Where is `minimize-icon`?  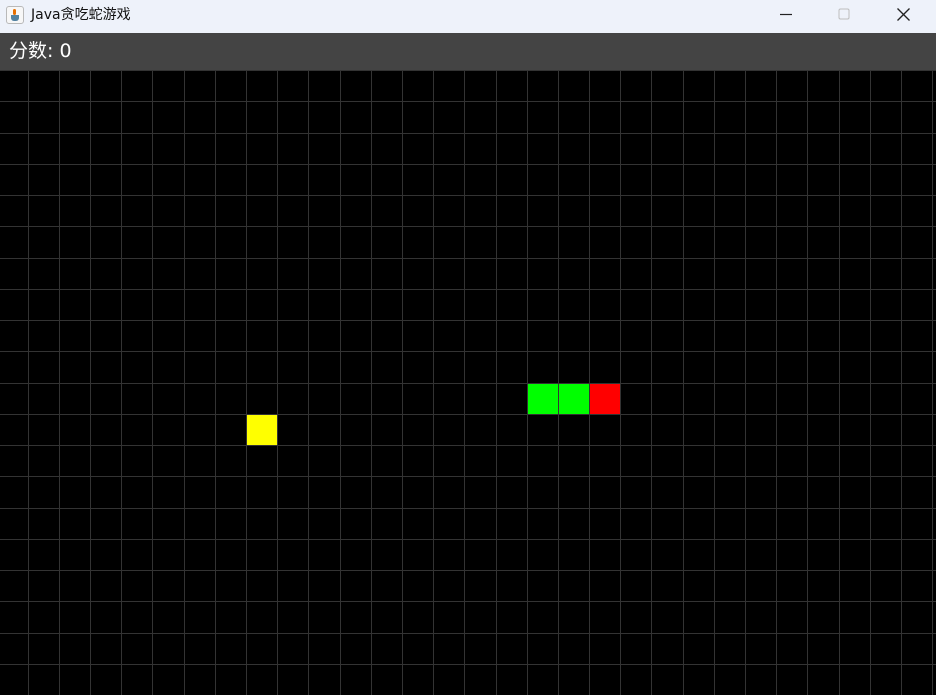 minimize-icon is located at coordinates (786, 14).